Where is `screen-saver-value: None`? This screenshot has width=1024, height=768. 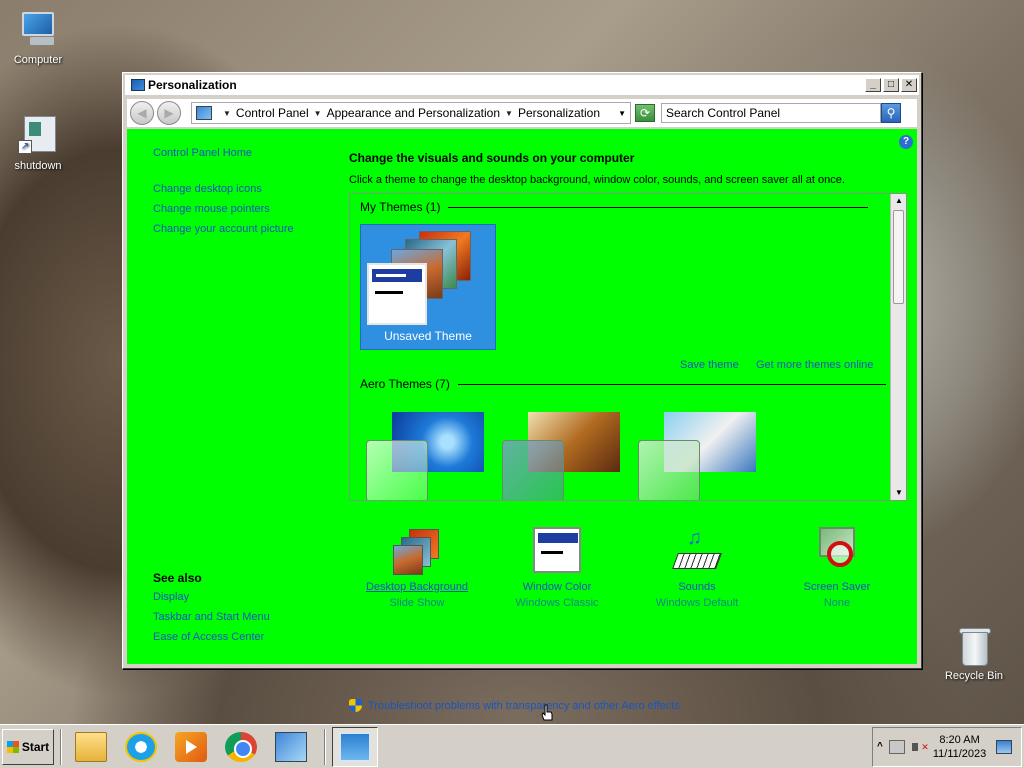
screen-saver-value: None is located at coordinates (837, 603).